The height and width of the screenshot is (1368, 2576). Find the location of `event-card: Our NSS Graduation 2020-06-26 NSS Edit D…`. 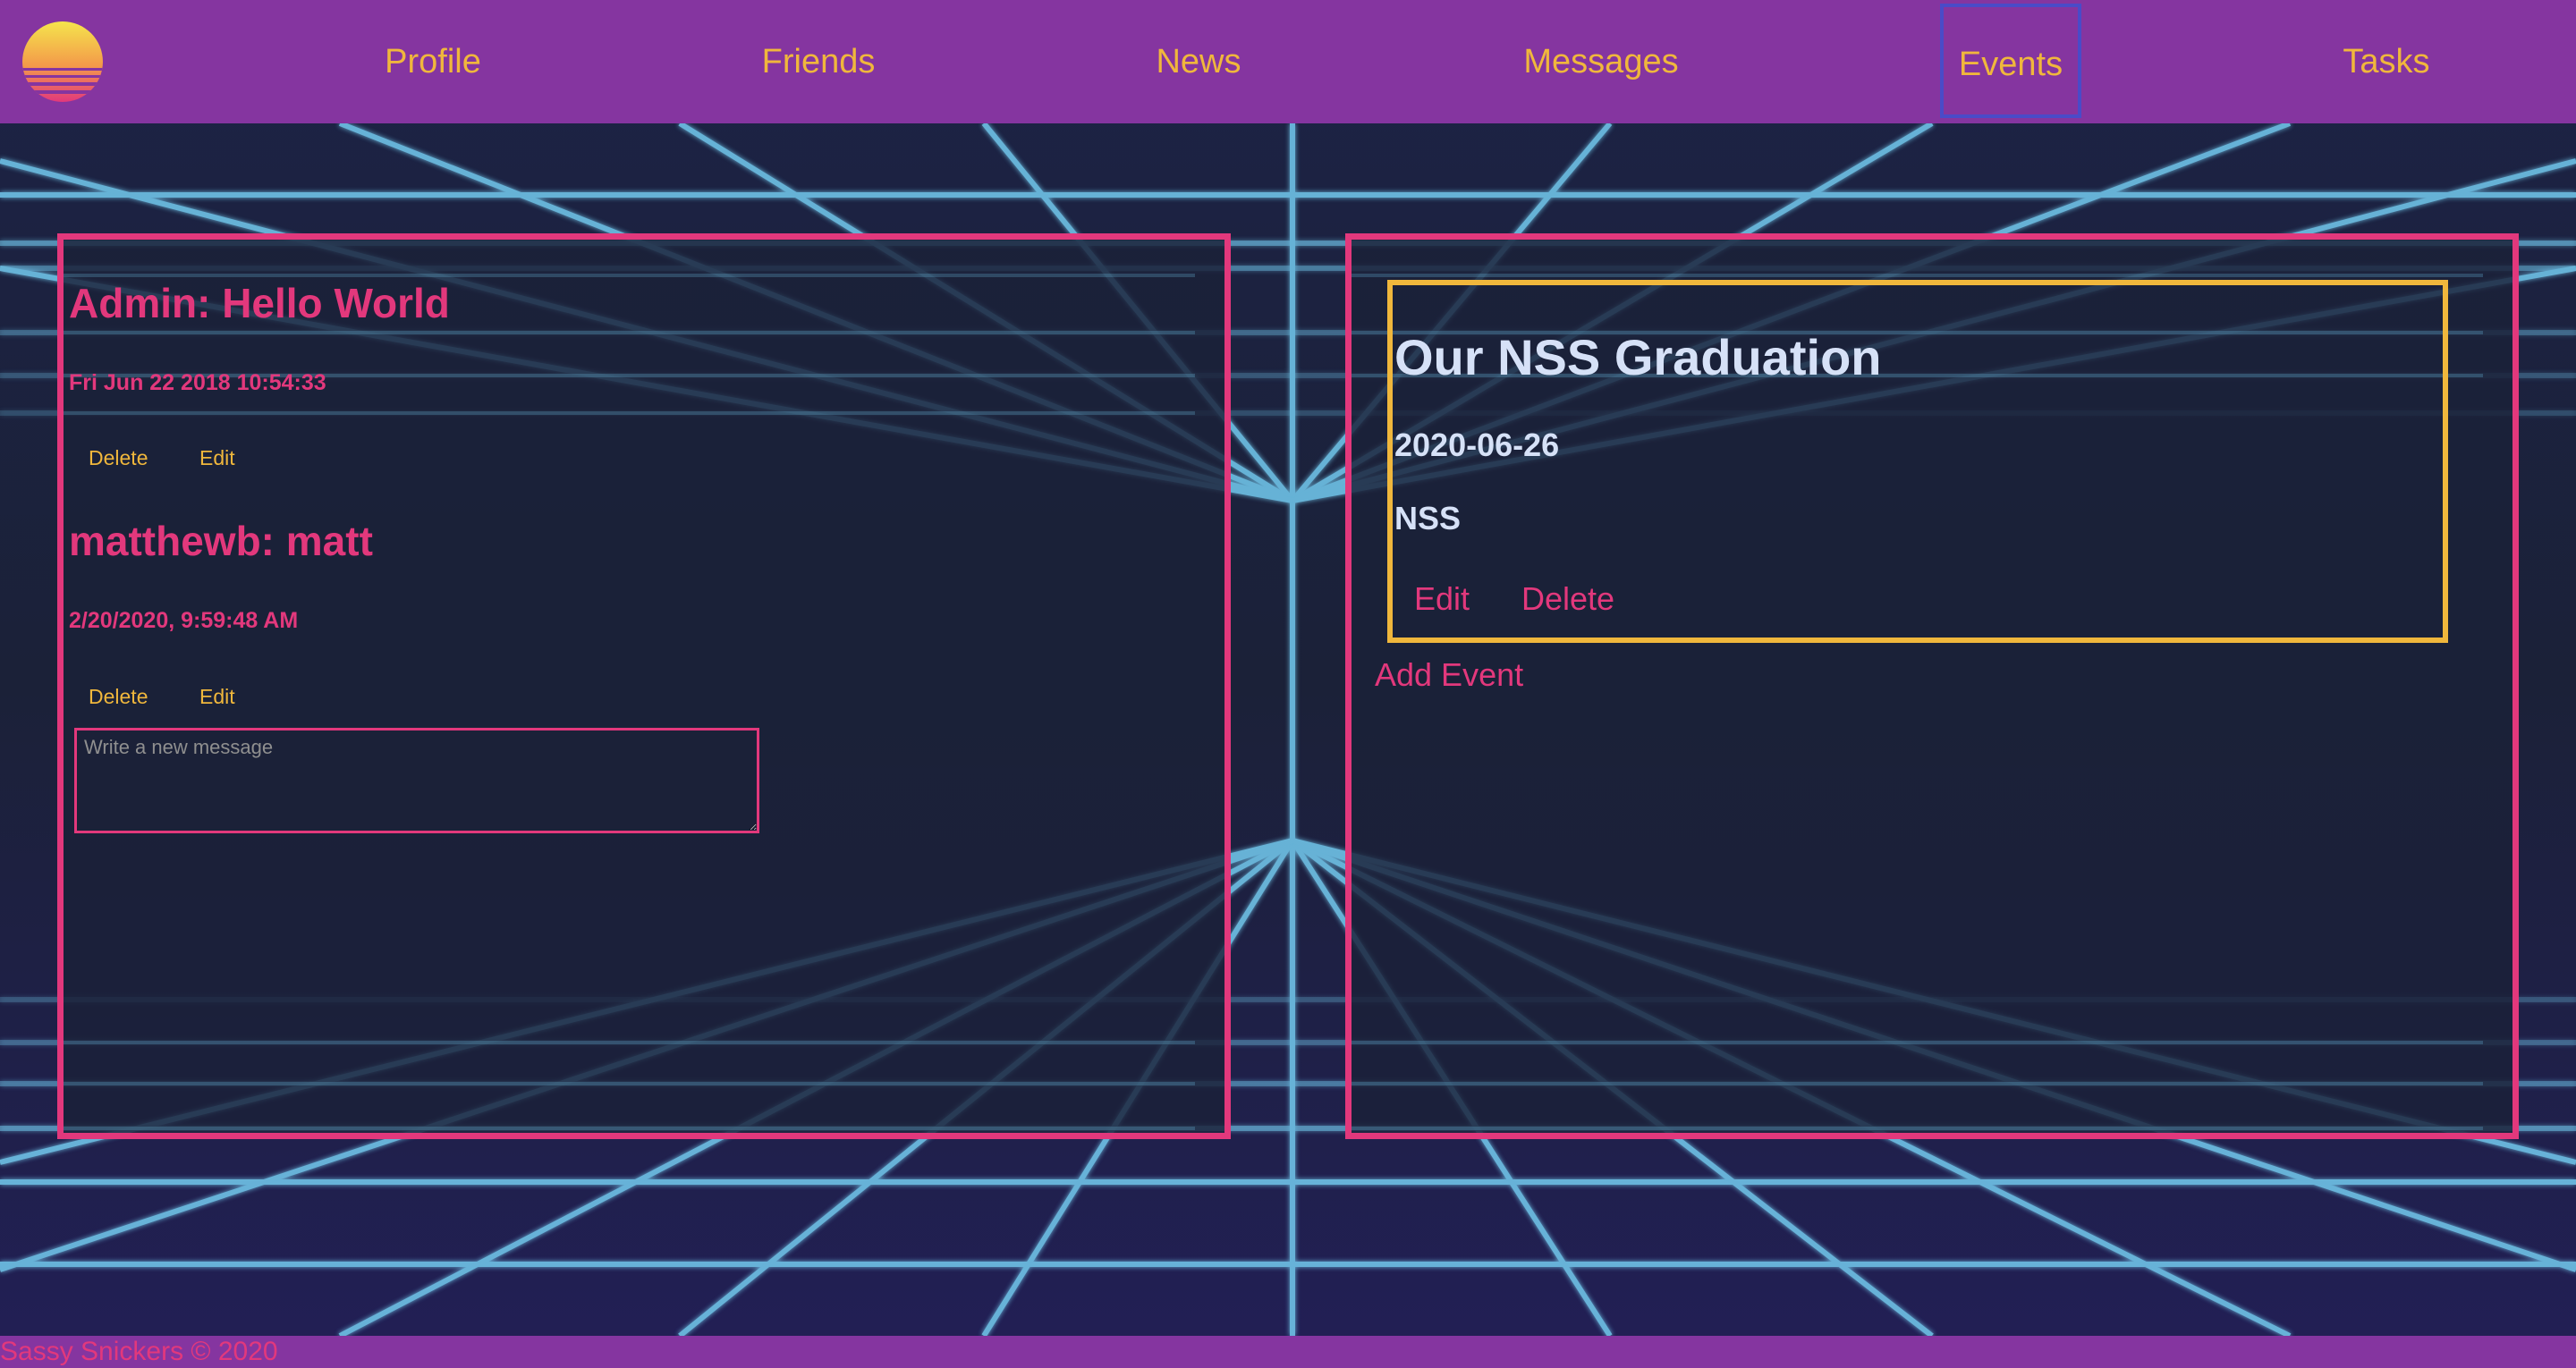

event-card: Our NSS Graduation 2020-06-26 NSS Edit D… is located at coordinates (1917, 462).